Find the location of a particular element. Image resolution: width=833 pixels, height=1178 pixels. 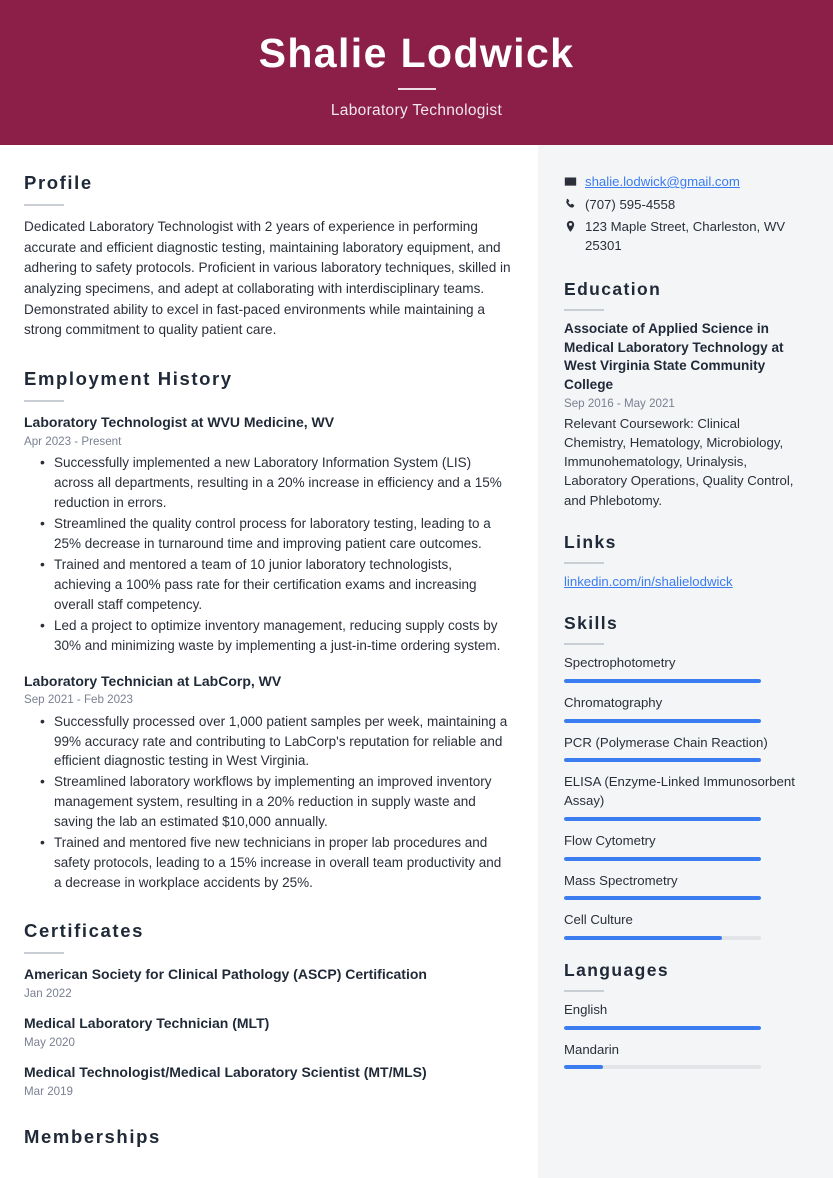

section-heading-employment: Employment History is located at coordinates (128, 378).